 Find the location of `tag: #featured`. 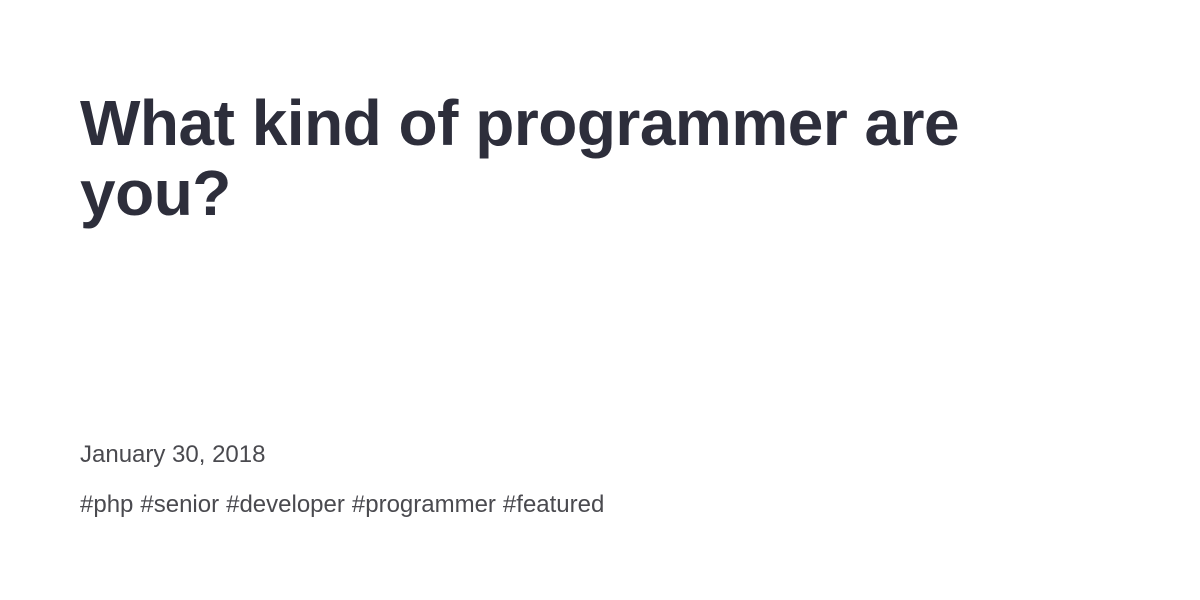

tag: #featured is located at coordinates (553, 504).